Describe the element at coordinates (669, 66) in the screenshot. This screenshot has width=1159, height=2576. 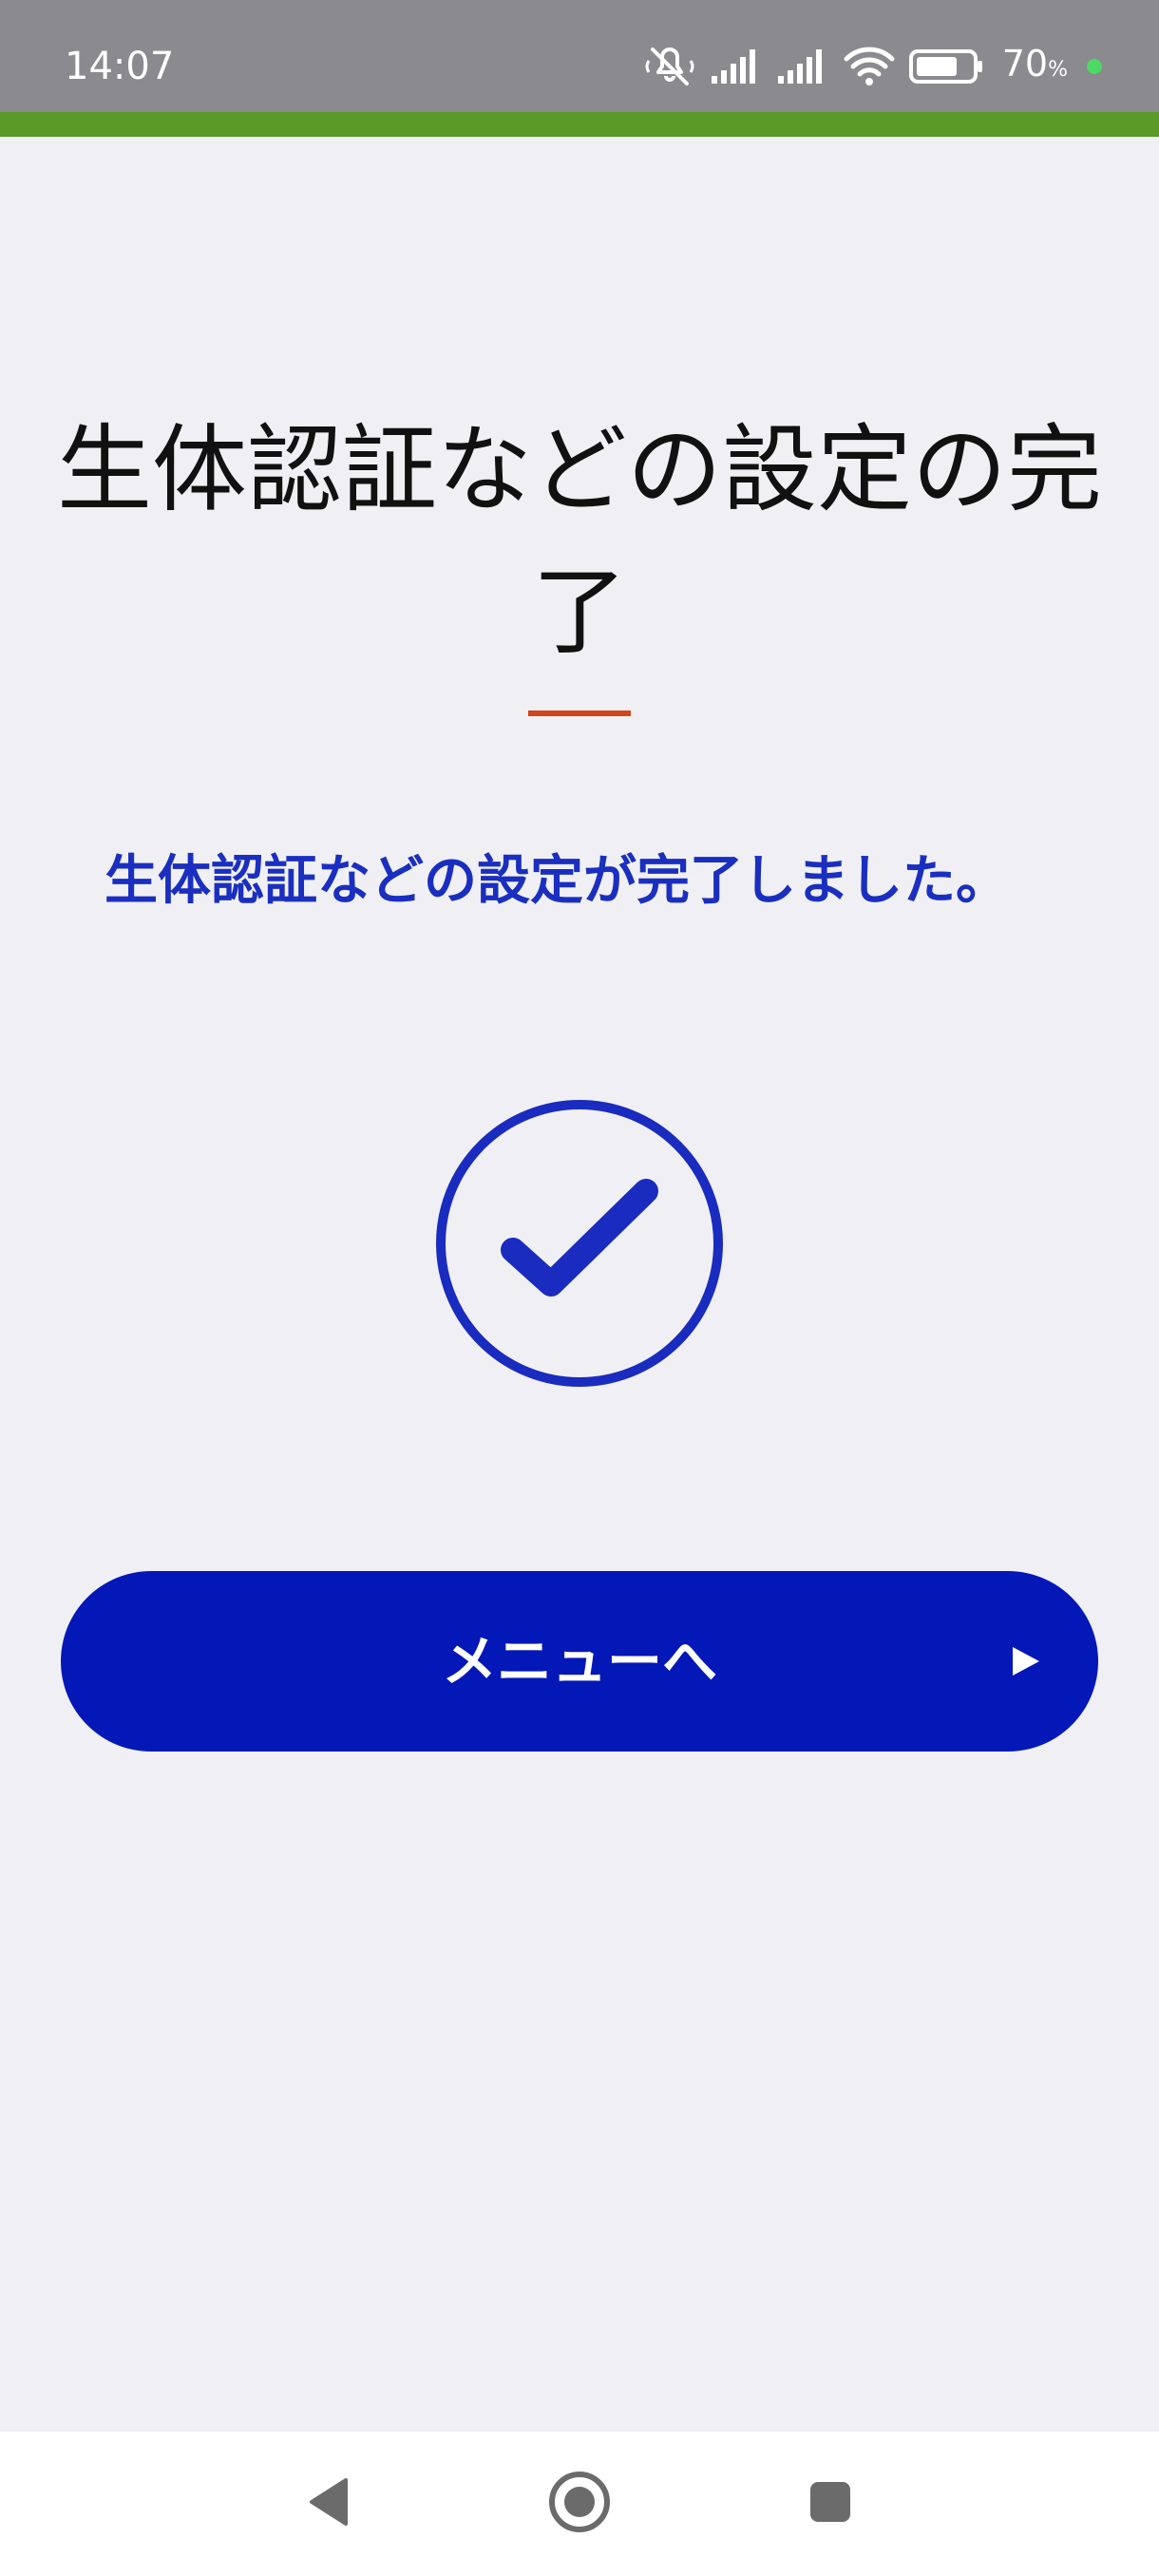
I see `silent-vibrate-icon` at that location.